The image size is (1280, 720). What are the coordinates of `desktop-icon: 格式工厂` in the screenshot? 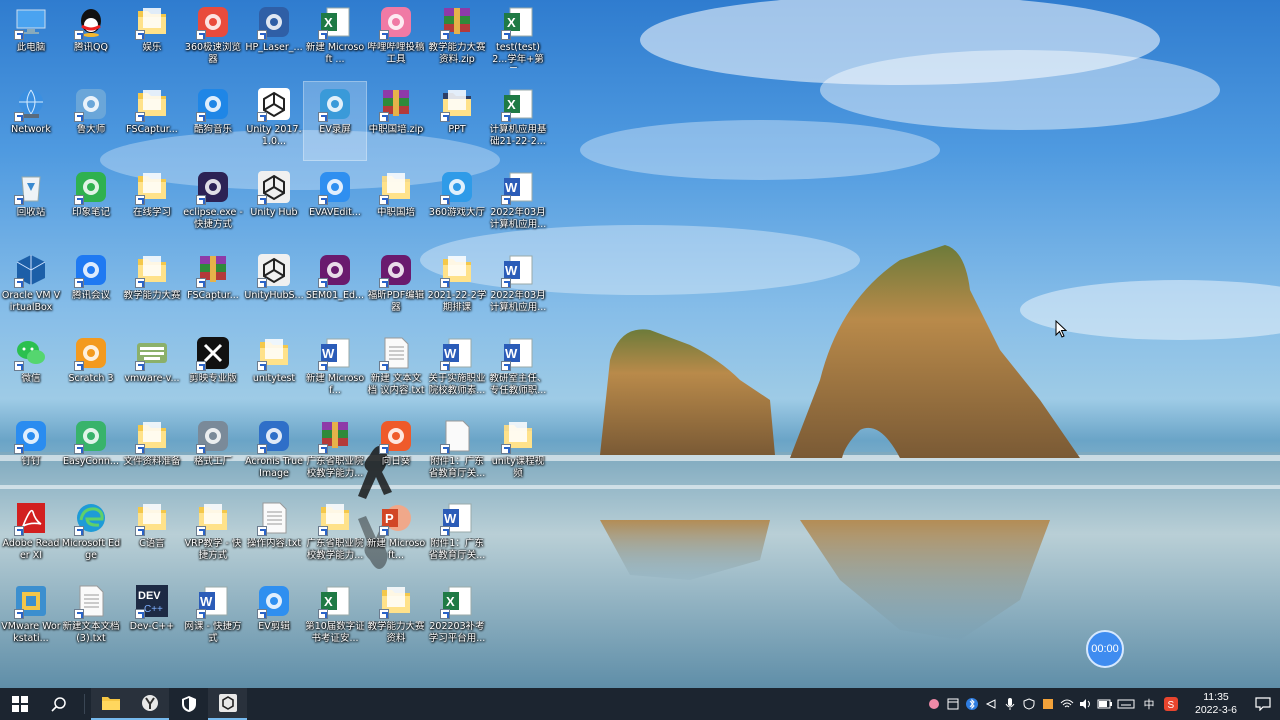 It's located at (213, 453).